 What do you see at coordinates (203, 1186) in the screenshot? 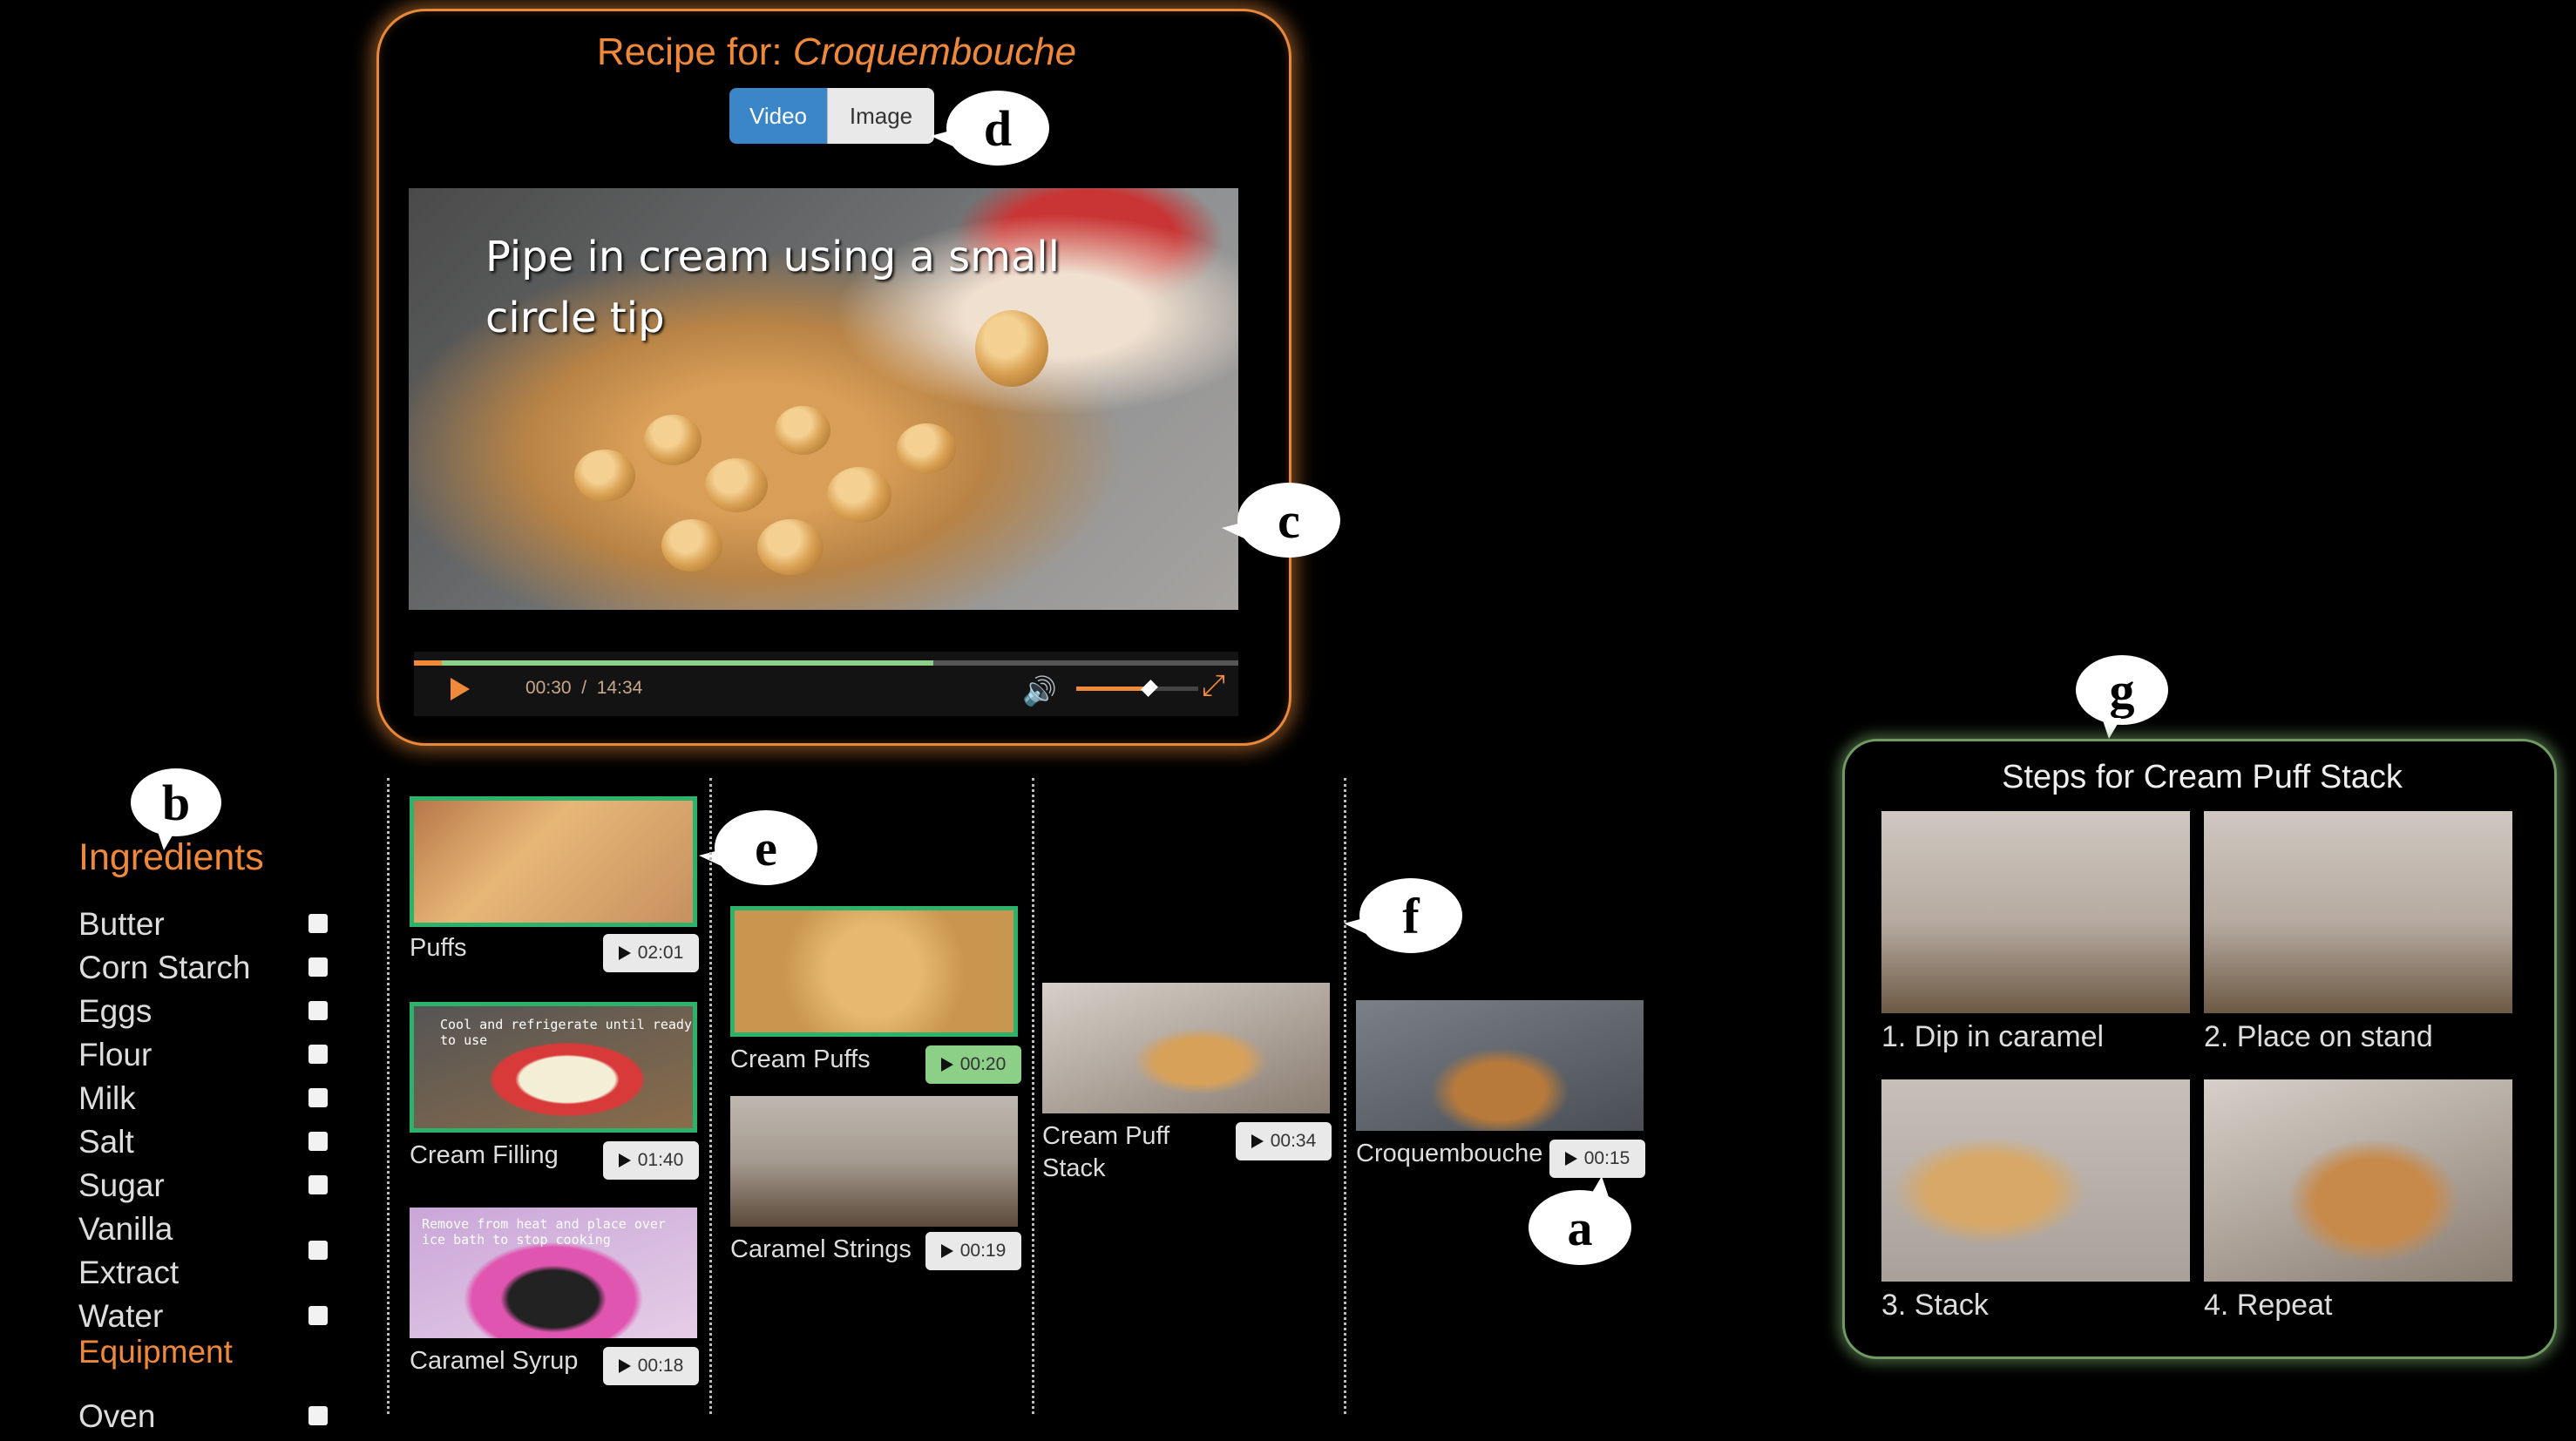
I see `ingredient-row: Sugar` at bounding box center [203, 1186].